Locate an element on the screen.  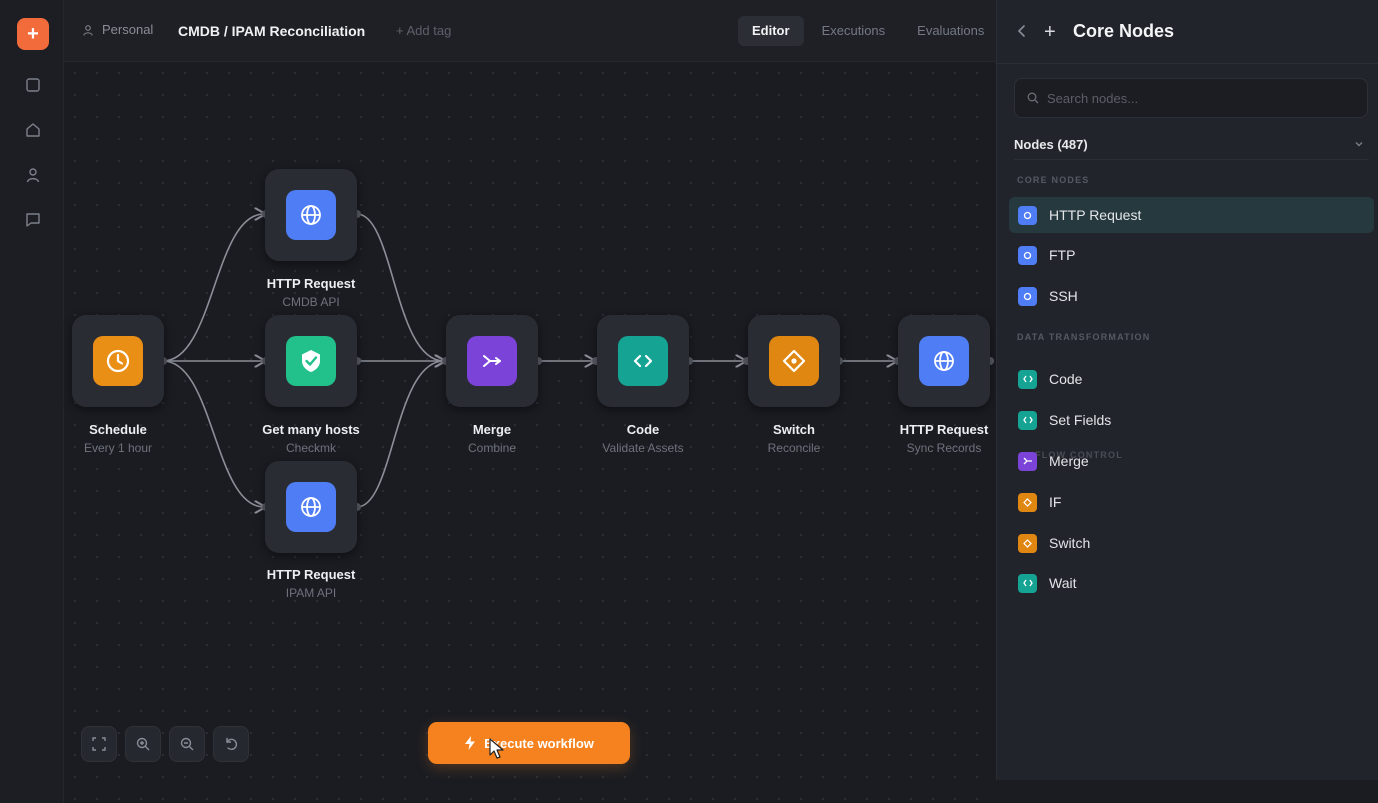
zoom-out-icon is located at coordinates (187, 744).